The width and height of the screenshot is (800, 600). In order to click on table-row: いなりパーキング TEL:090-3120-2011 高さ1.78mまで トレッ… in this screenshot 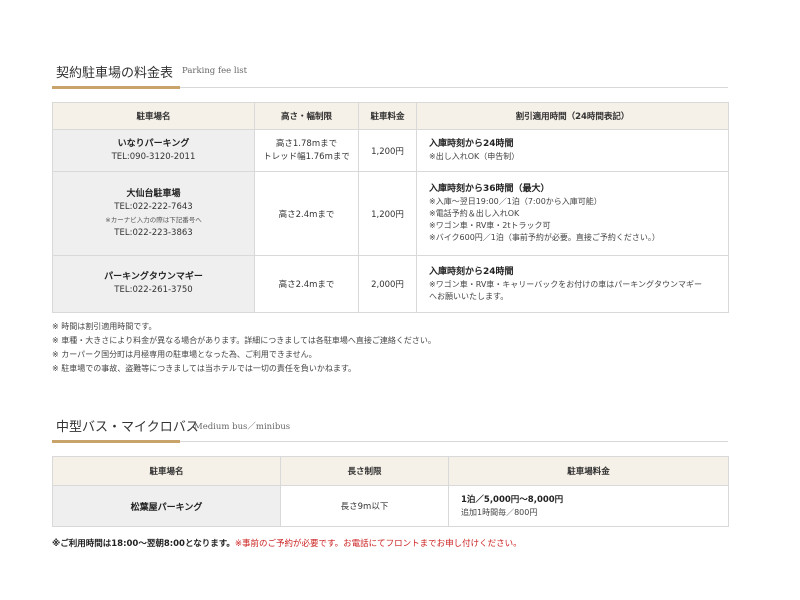, I will do `click(390, 150)`.